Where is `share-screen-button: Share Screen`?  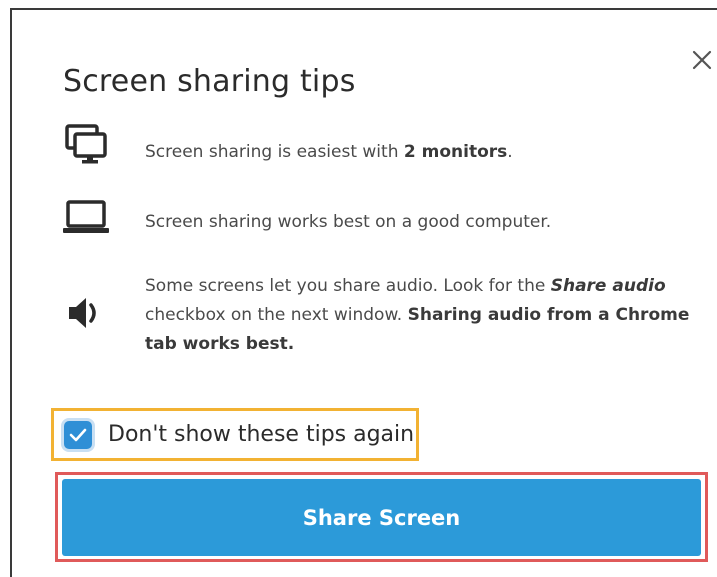
share-screen-button: Share Screen is located at coordinates (381, 517).